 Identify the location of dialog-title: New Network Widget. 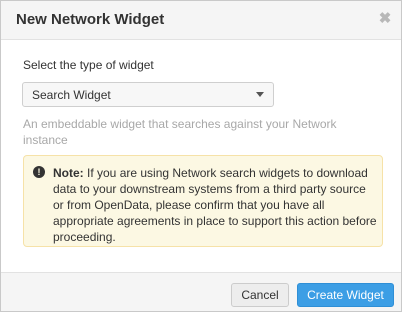
(90, 19).